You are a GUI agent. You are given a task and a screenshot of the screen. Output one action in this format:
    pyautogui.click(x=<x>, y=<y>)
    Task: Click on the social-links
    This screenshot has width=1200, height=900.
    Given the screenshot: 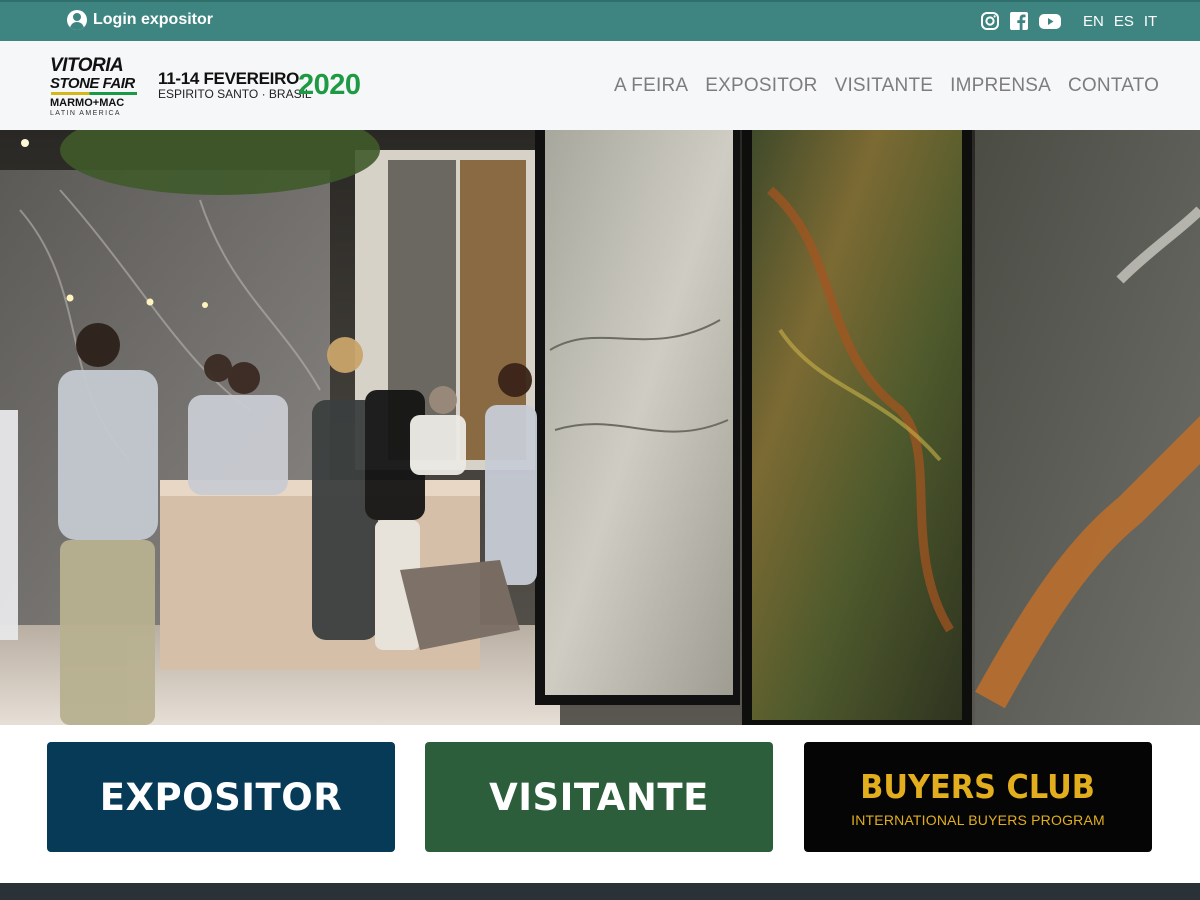 What is the action you would take?
    pyautogui.click(x=1021, y=23)
    